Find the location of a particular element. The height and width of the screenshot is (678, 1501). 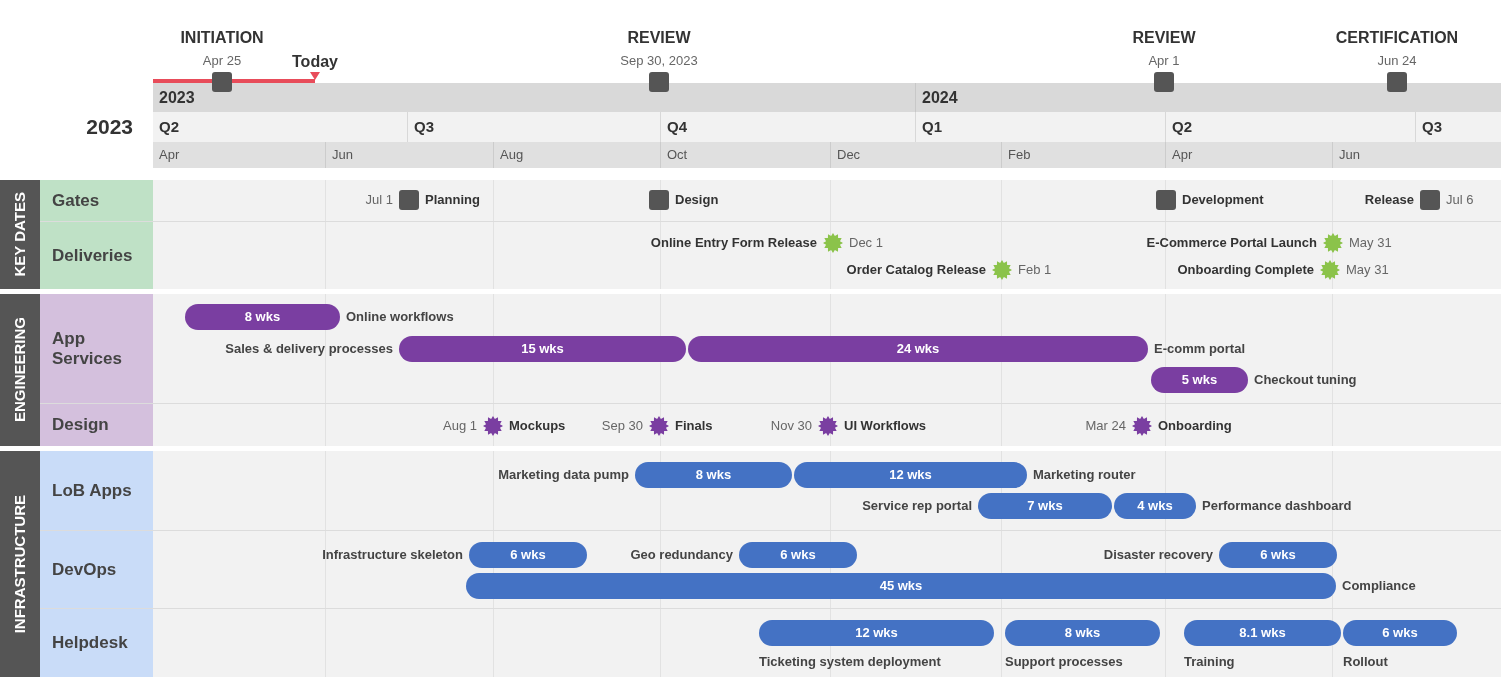

task-label: Marketing data pump is located at coordinates (563, 475).